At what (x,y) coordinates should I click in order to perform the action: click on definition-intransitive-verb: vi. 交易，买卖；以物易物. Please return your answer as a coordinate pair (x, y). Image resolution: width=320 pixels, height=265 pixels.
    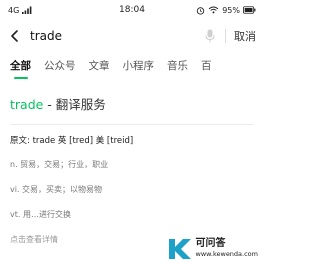
    Looking at the image, I should click on (56, 189).